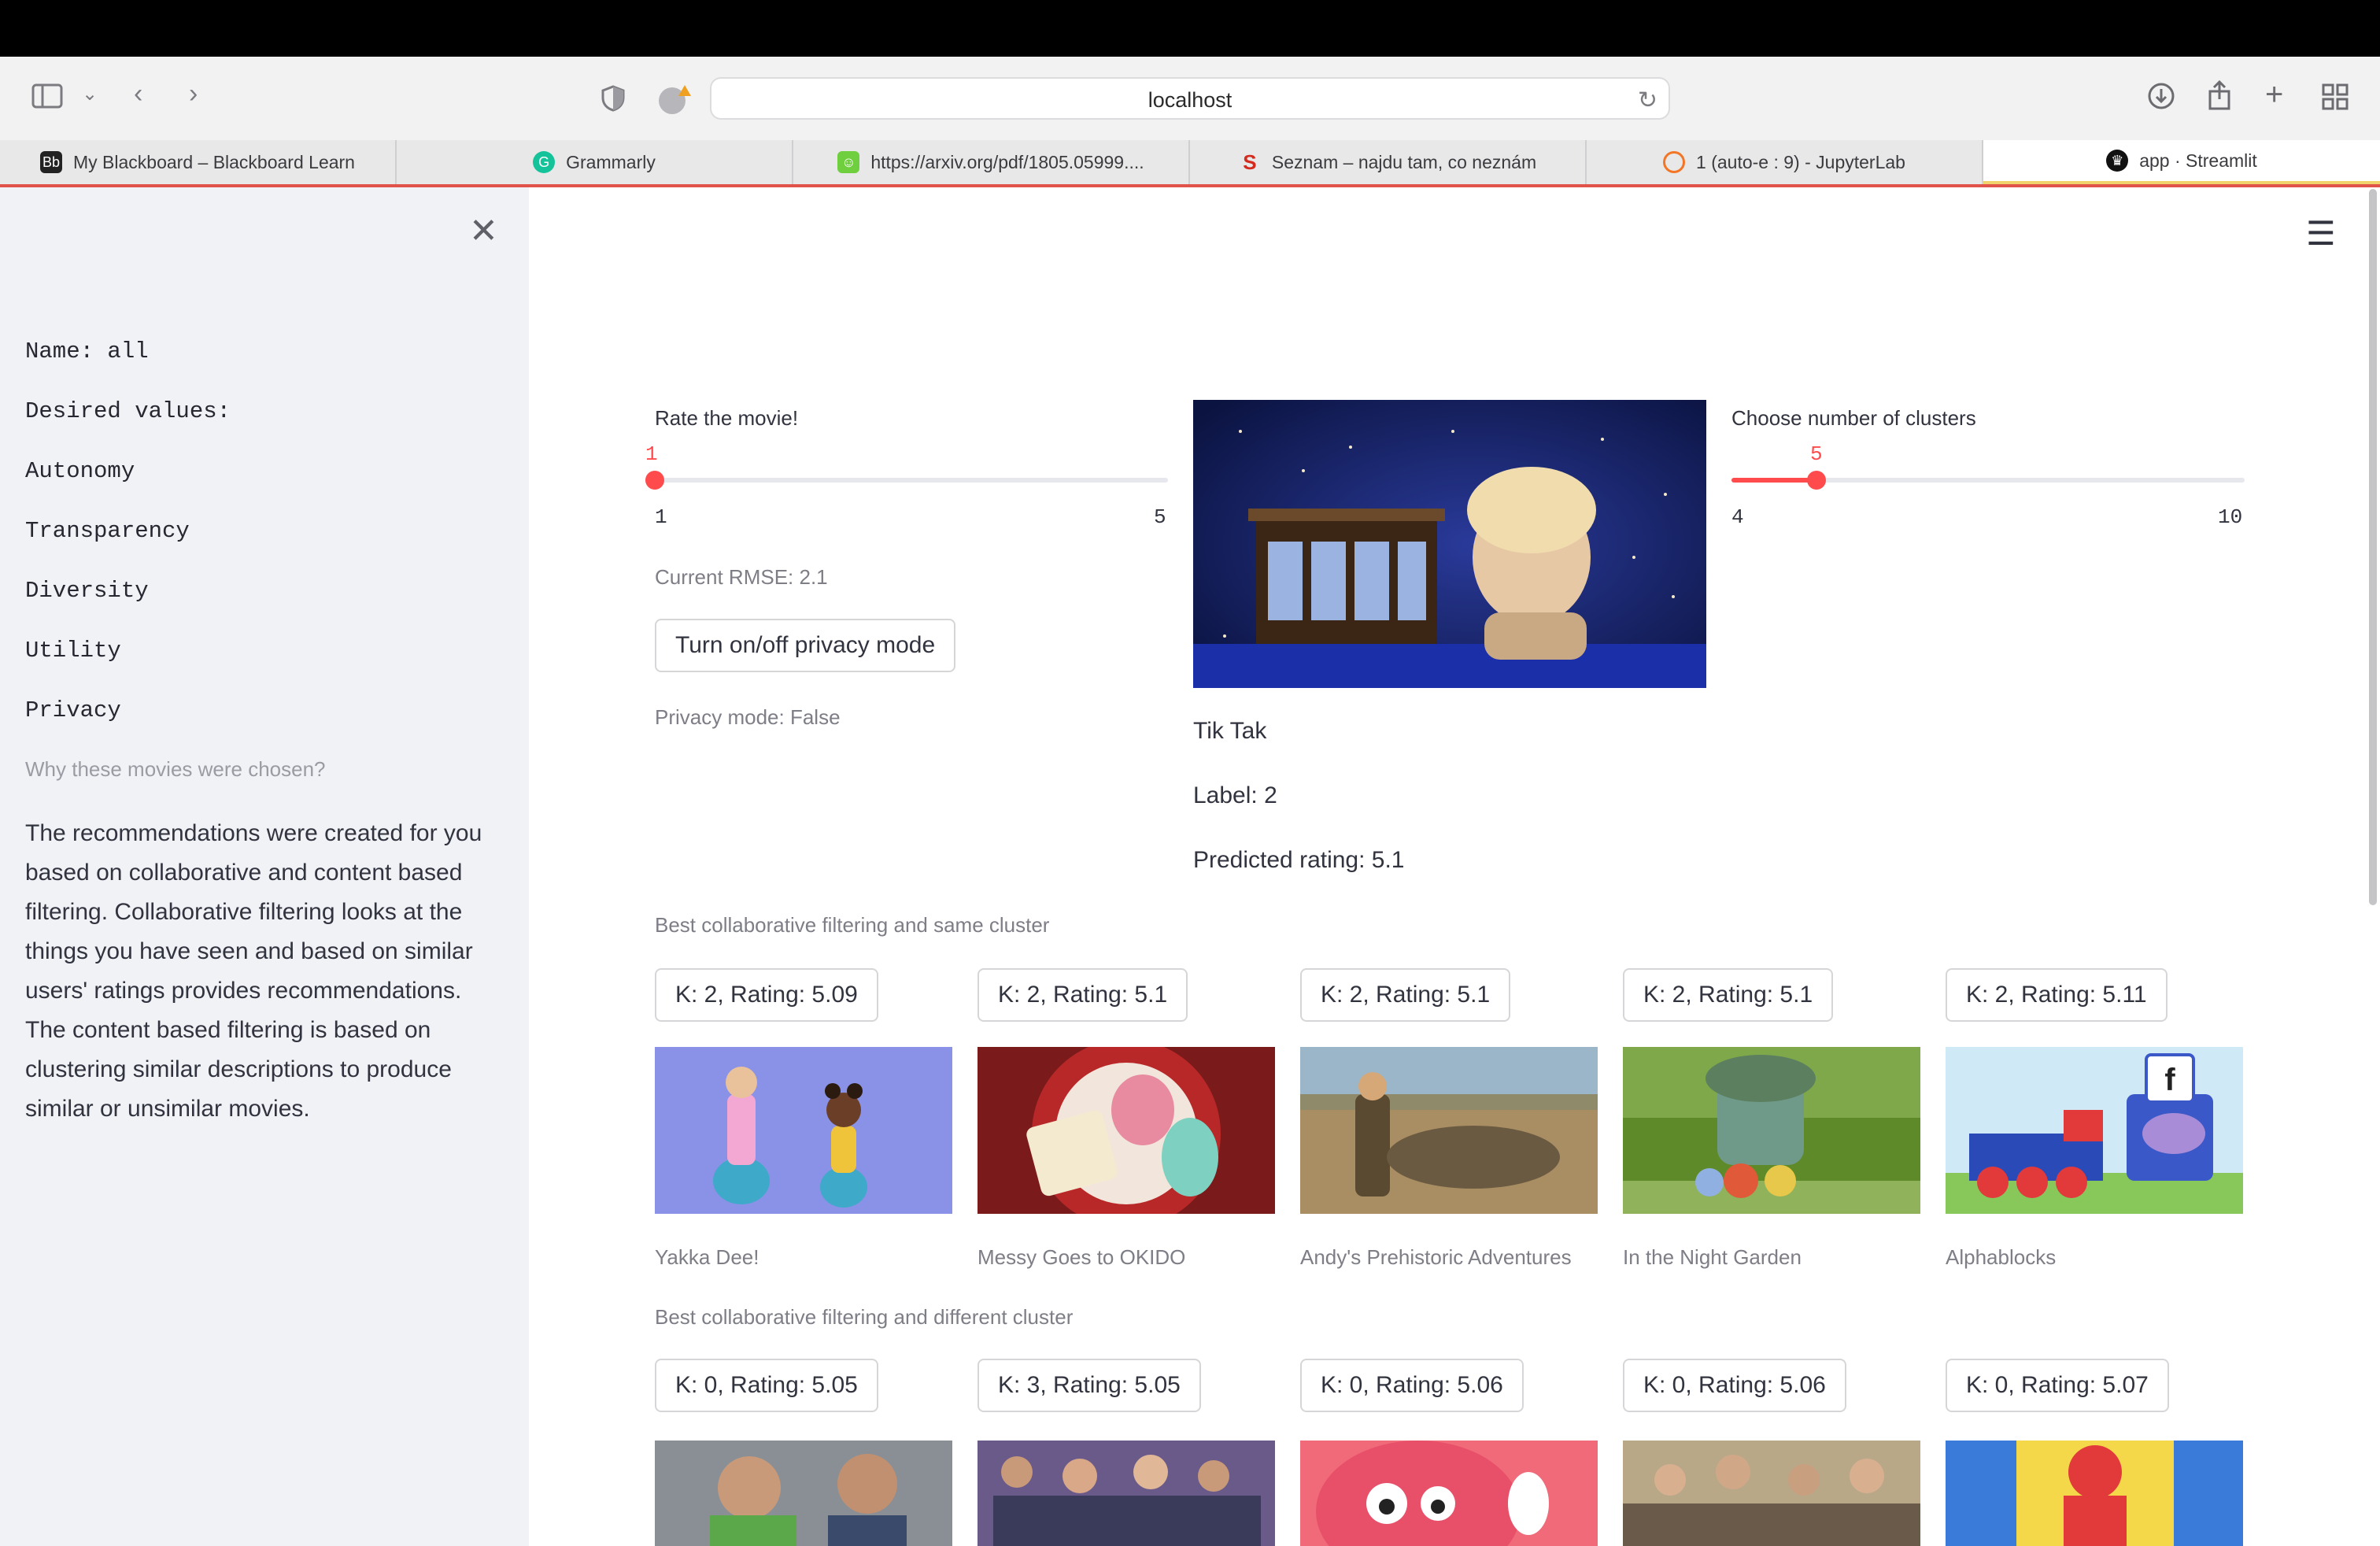 Image resolution: width=2380 pixels, height=1546 pixels. I want to click on tab-label: My Blackboard – Blackboard Learn, so click(214, 161).